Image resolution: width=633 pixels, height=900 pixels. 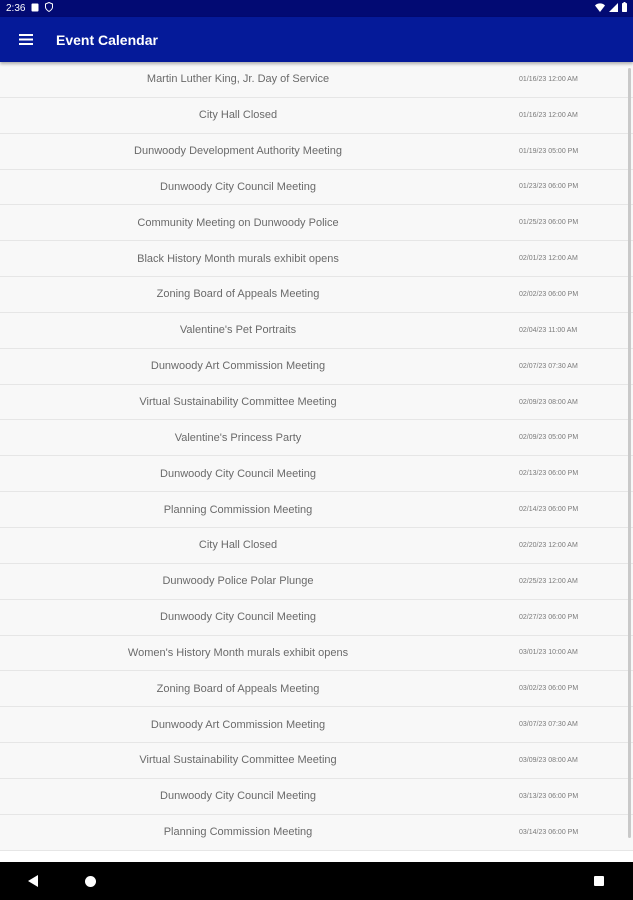 I want to click on event-name: Dunwoody Police Polar Plunge, so click(x=238, y=581).